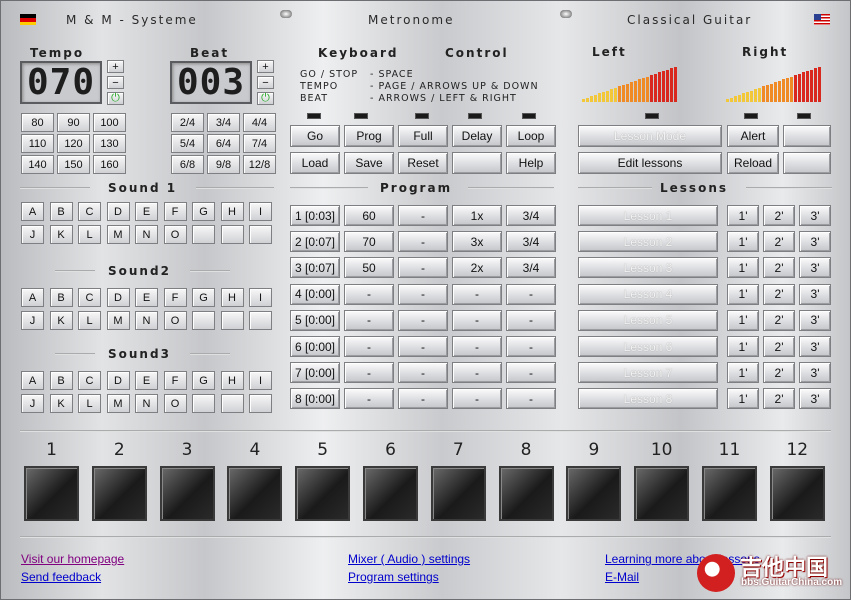 Image resolution: width=851 pixels, height=600 pixels. I want to click on lesson-button: Lesson 4, so click(648, 294).